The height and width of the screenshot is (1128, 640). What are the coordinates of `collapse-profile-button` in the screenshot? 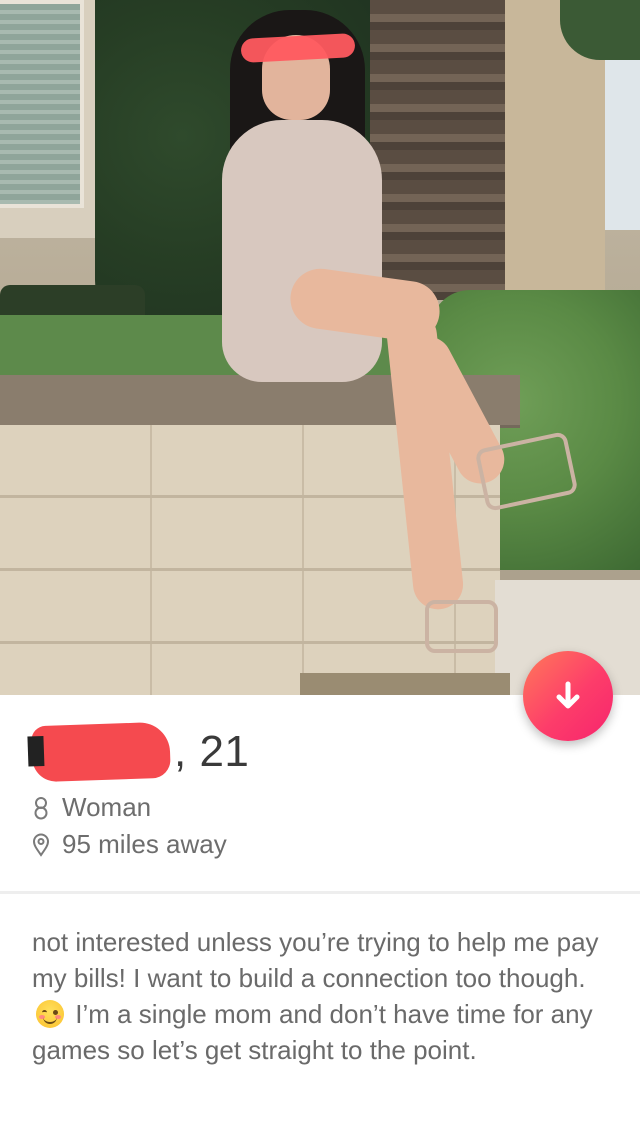 It's located at (568, 696).